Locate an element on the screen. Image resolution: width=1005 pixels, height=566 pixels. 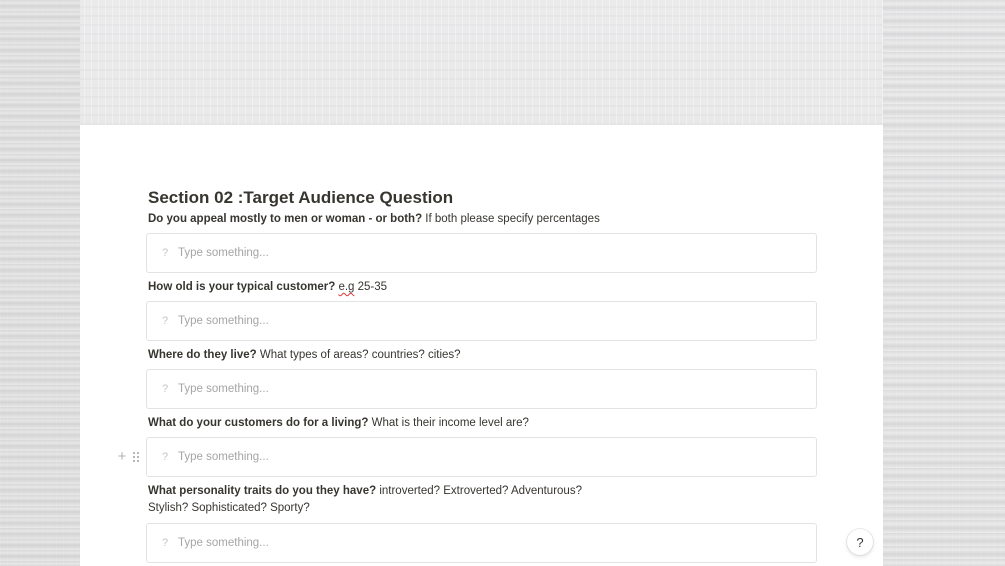
block-handle: + is located at coordinates (127, 456).